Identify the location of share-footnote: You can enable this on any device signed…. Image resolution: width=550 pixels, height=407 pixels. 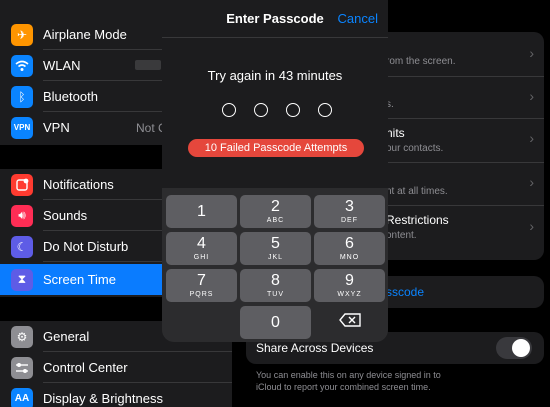
(348, 381).